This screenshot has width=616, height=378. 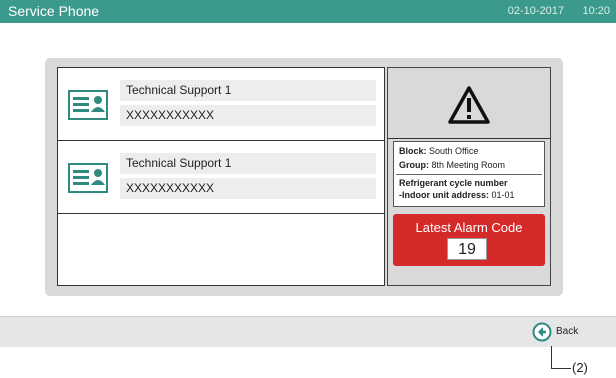 What do you see at coordinates (308, 11) in the screenshot?
I see `title-bar: Service Phone 02-10-2017 10:20` at bounding box center [308, 11].